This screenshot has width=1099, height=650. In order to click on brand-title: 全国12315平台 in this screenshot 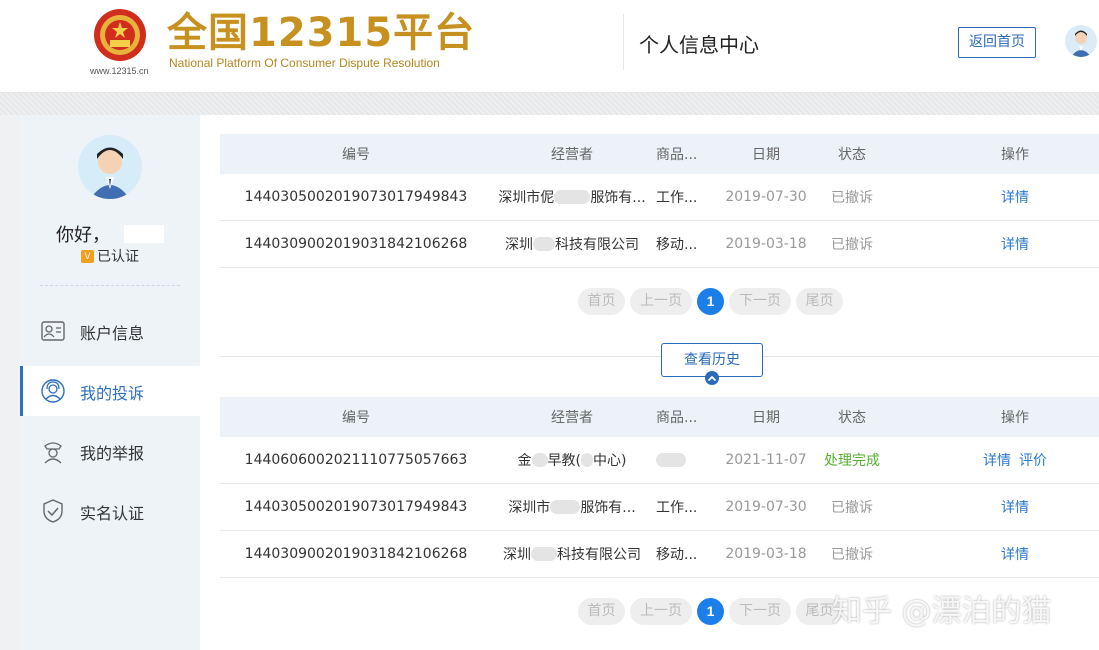, I will do `click(321, 33)`.